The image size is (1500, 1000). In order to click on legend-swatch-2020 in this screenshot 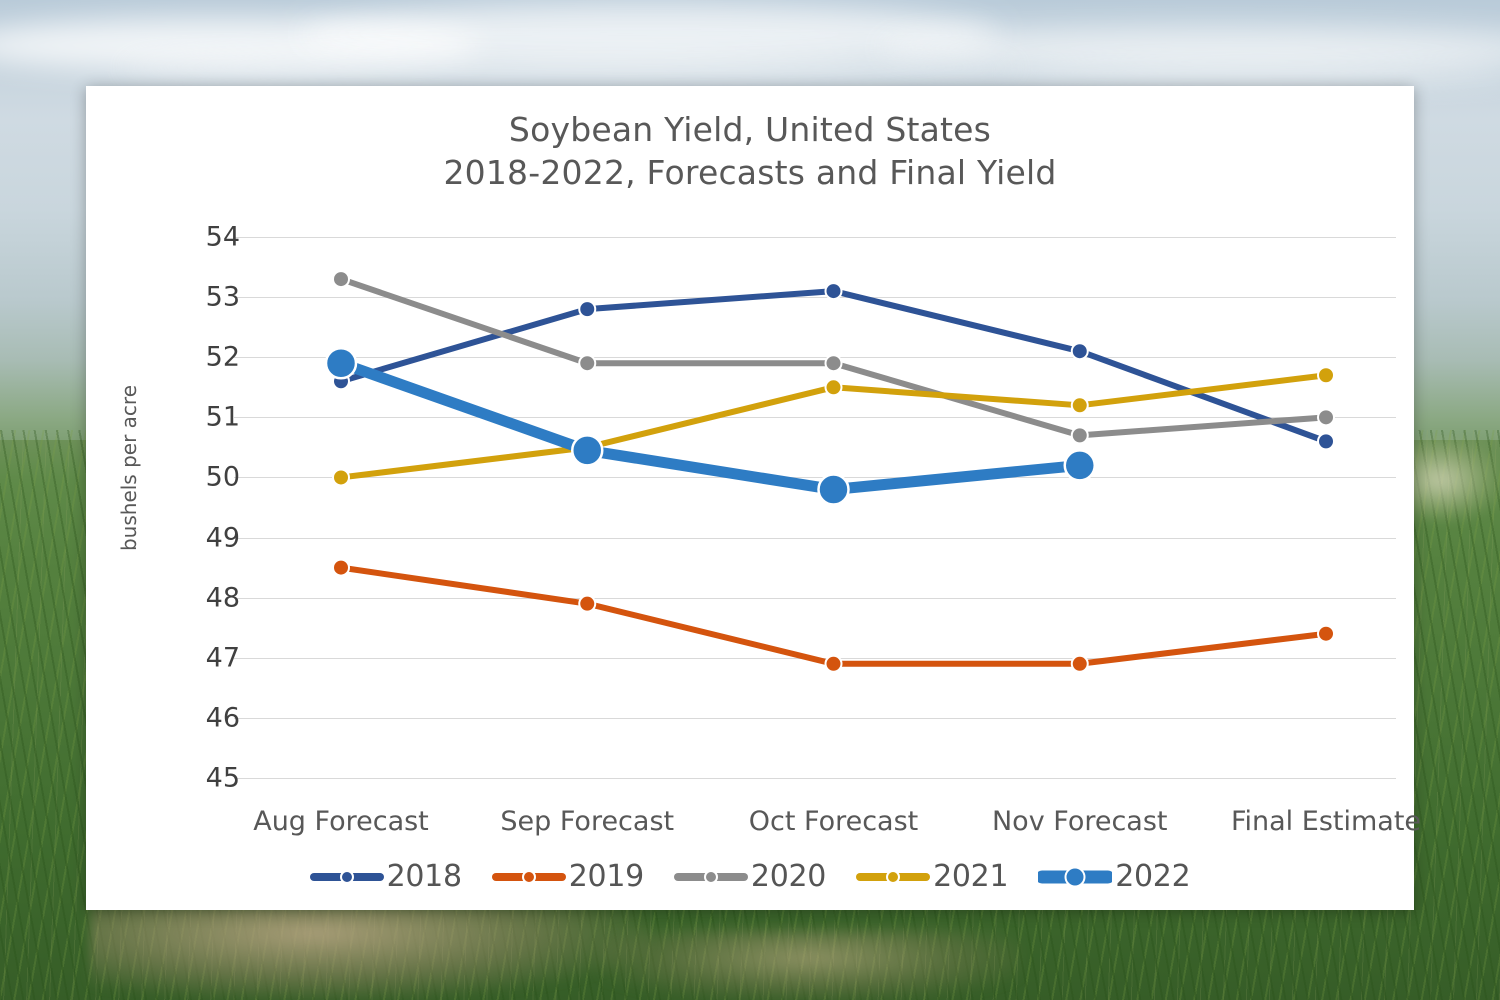, I will do `click(710, 876)`.